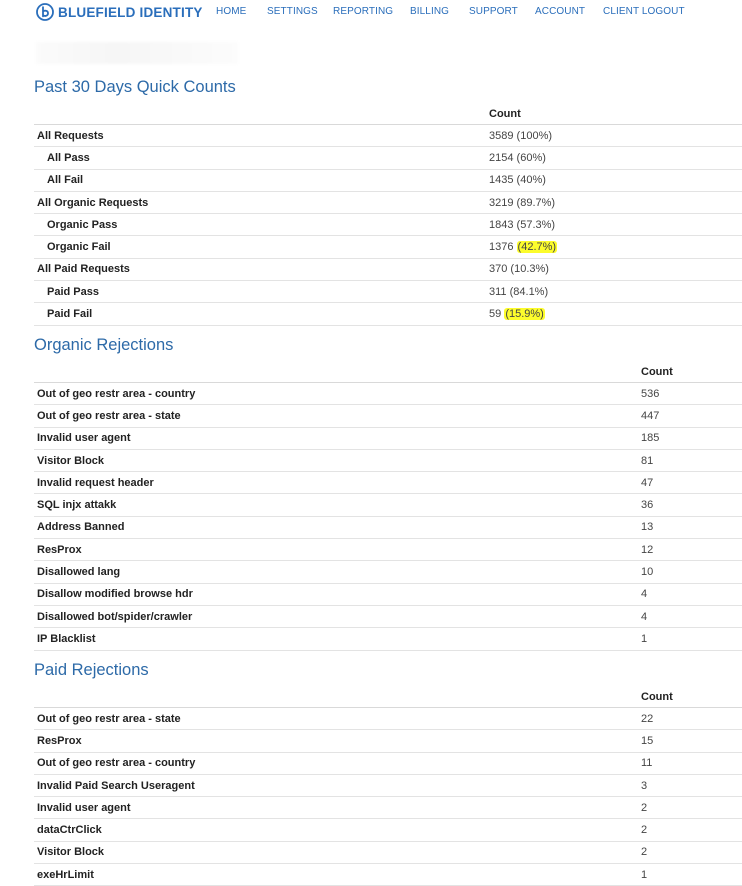 The width and height of the screenshot is (742, 886). Describe the element at coordinates (691, 639) in the screenshot. I see `row-count: 1` at that location.